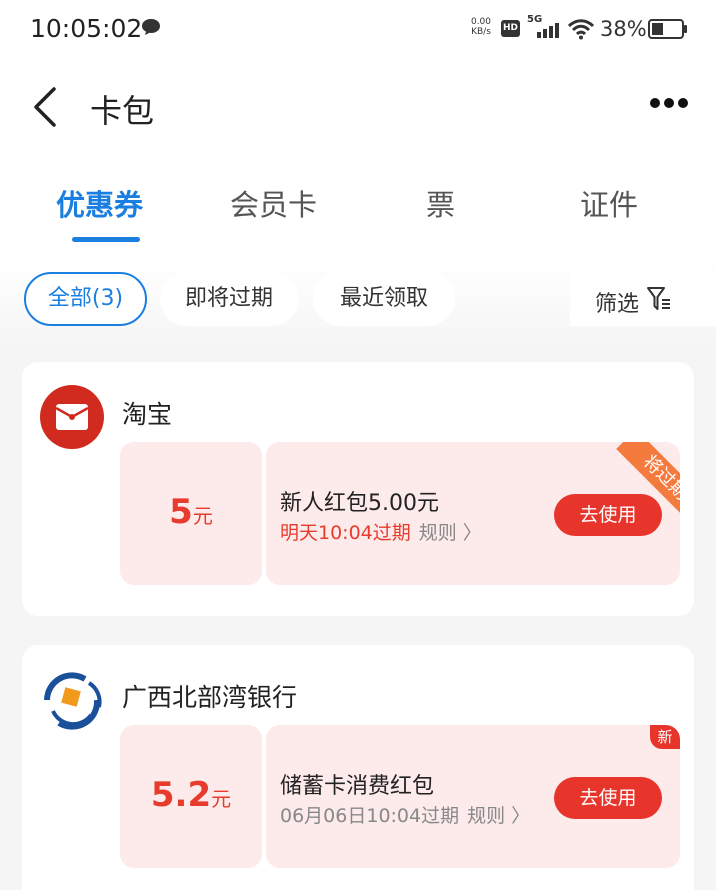  Describe the element at coordinates (358, 208) in the screenshot. I see `category-tabs: 优惠券 会员卡 票 证件` at that location.